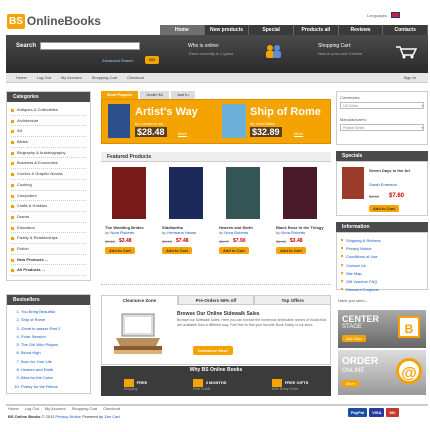  What do you see at coordinates (118, 60) in the screenshot?
I see `advanced-search-link: Advanced Search` at bounding box center [118, 60].